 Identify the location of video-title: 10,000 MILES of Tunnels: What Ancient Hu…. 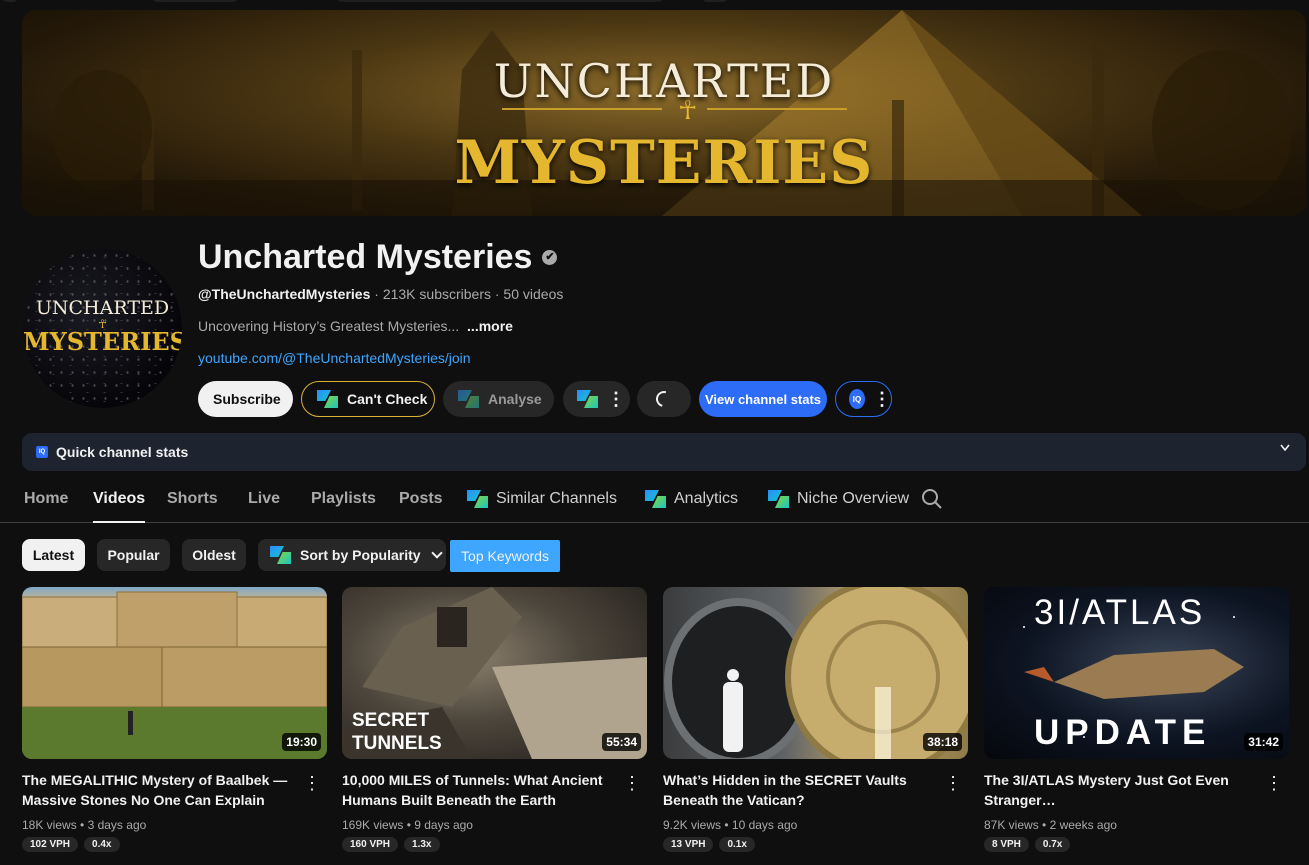
(482, 790).